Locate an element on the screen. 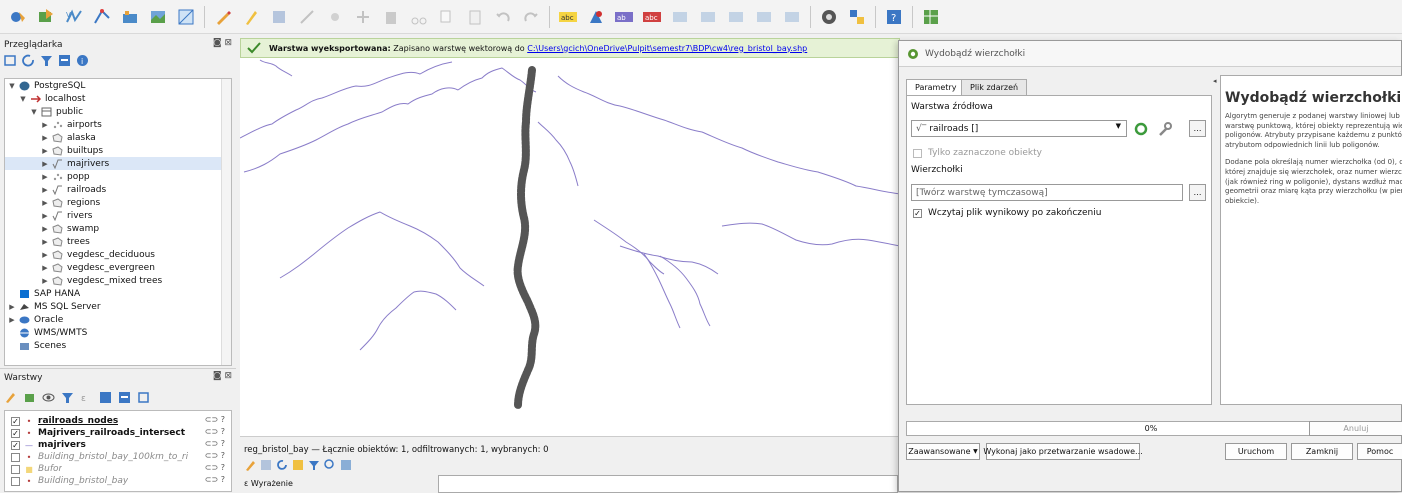 Image resolution: width=1402 pixels, height=493 pixels. vertices-output-field: [Twórz warstwę tymczasową] is located at coordinates (1047, 192).